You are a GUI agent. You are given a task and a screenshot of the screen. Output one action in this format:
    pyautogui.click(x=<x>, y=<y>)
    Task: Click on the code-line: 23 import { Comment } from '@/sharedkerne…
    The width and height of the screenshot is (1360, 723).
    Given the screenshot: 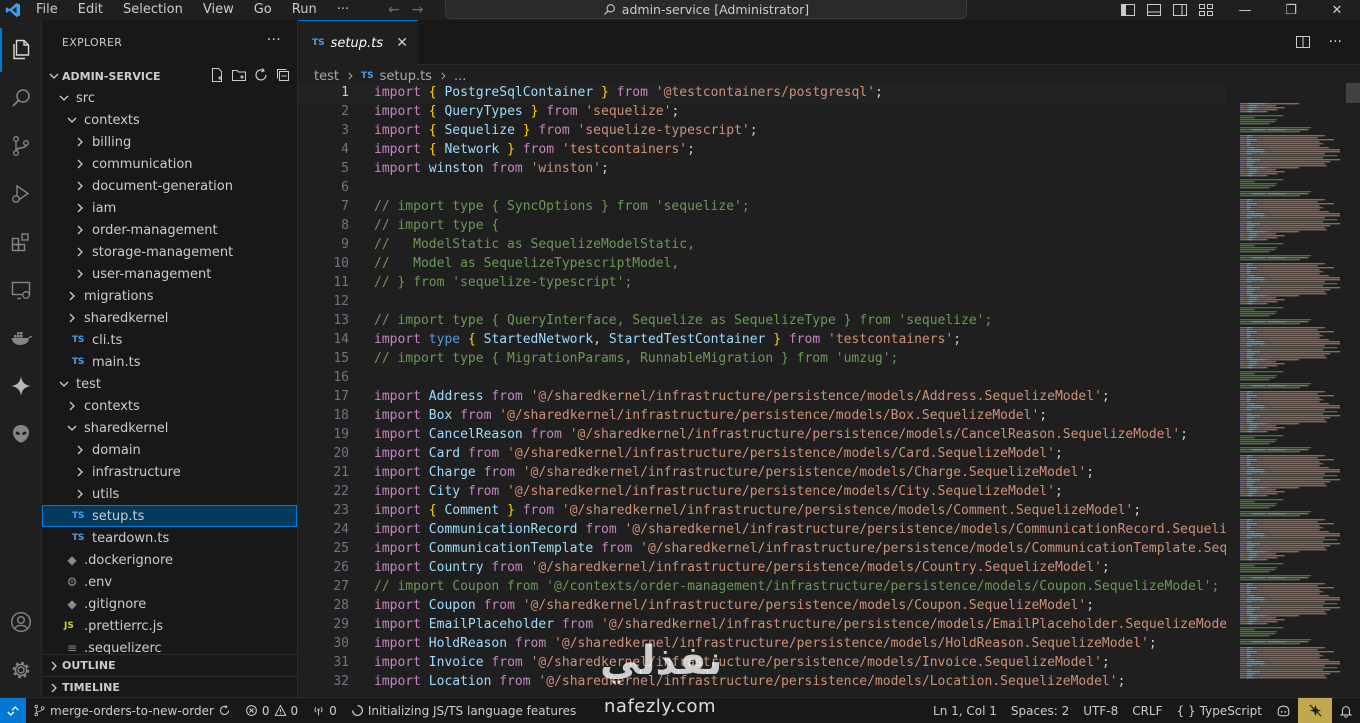 What is the action you would take?
    pyautogui.click(x=762, y=510)
    